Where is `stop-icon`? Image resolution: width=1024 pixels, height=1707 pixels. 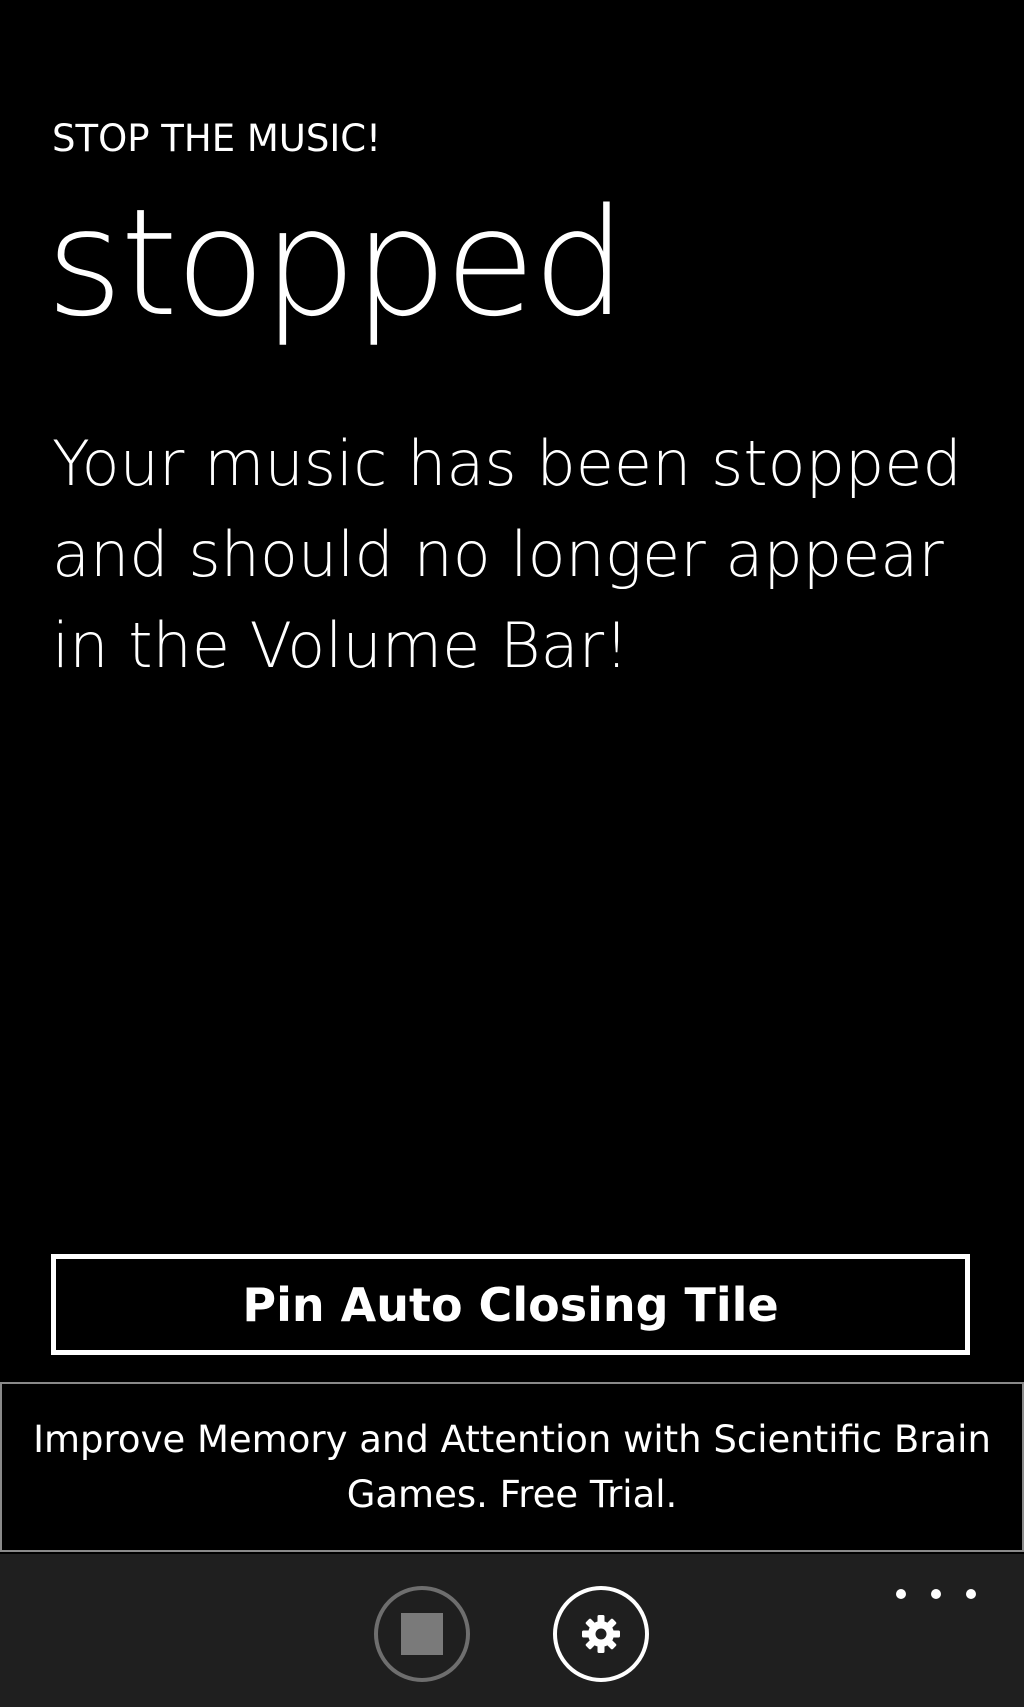 stop-icon is located at coordinates (422, 1634).